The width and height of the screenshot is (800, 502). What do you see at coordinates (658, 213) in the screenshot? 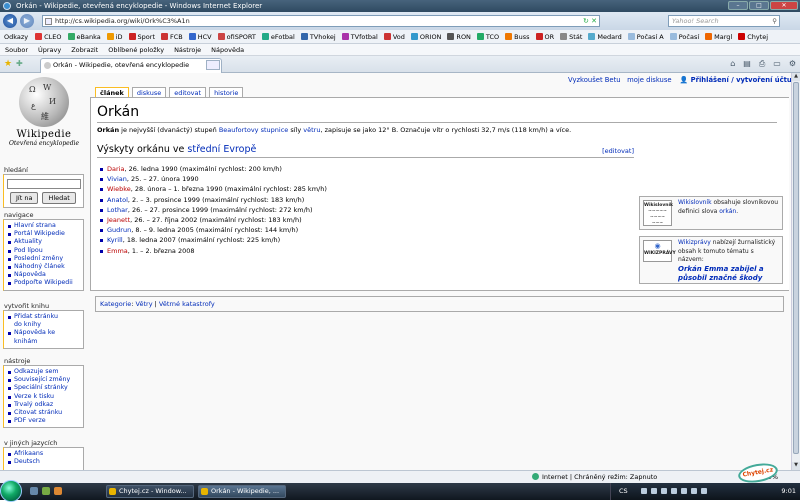
I see `wiktionary-logo: Wikislovník ~~~~~ ~~~~ ~~~` at bounding box center [658, 213].